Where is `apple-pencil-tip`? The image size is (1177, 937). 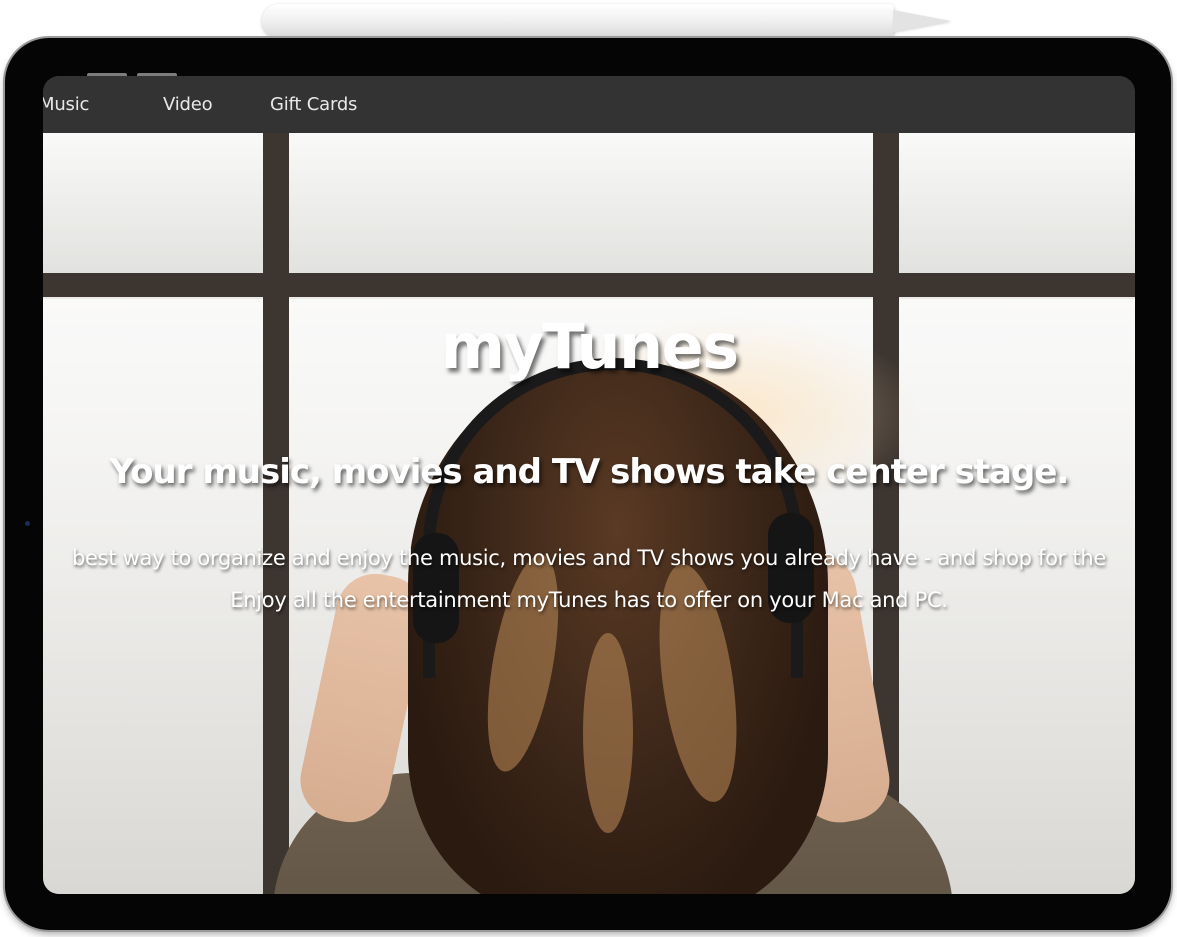 apple-pencil-tip is located at coordinates (922, 21).